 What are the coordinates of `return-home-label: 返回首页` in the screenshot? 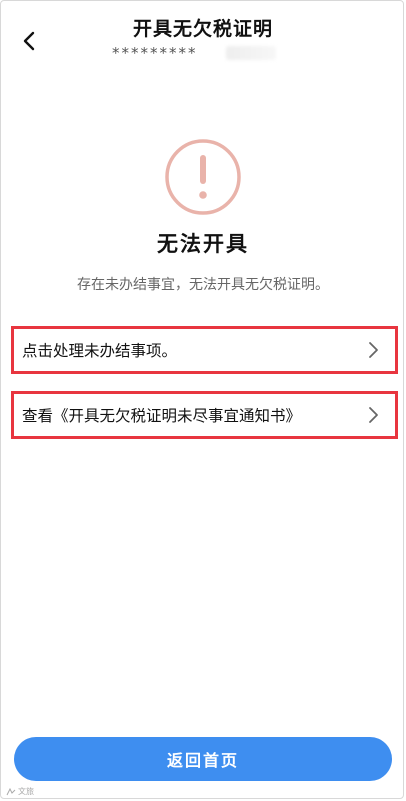 It's located at (202, 760).